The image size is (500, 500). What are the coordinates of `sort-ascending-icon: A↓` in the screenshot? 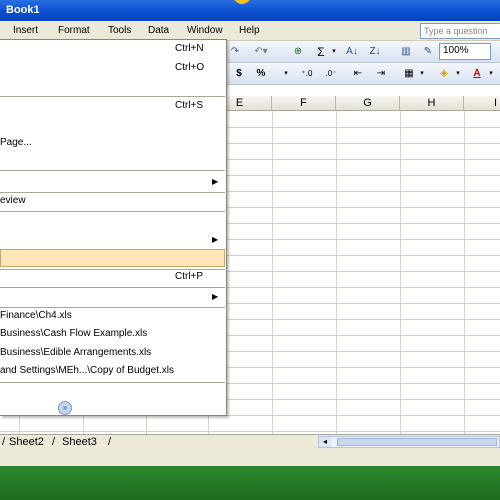 It's located at (352, 52).